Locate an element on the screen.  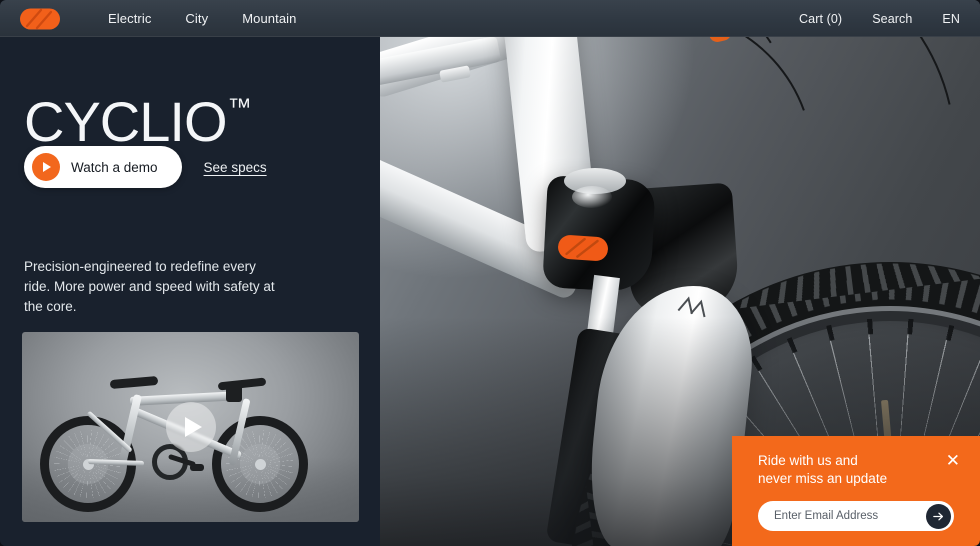
nav-item-cart: Cart (0) is located at coordinates (820, 19).